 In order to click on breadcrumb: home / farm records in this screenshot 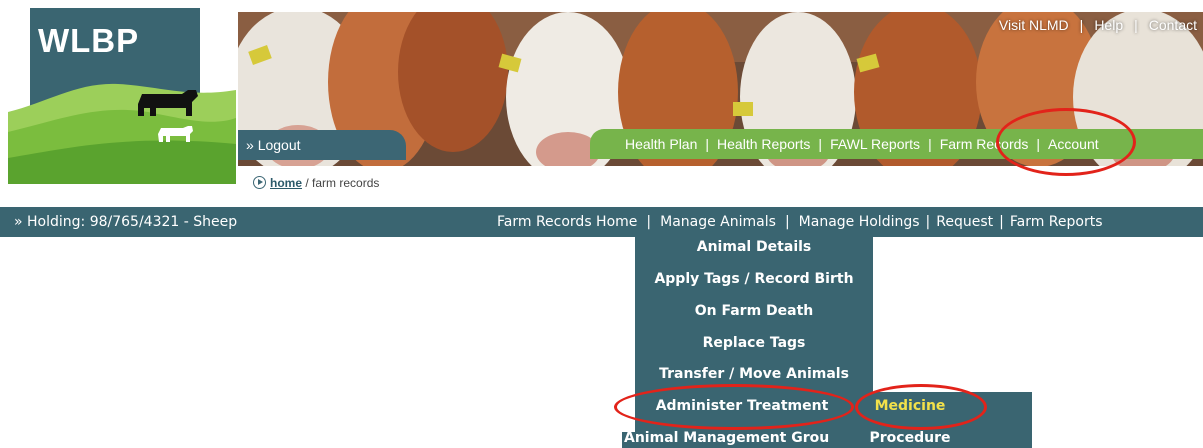, I will do `click(316, 183)`.